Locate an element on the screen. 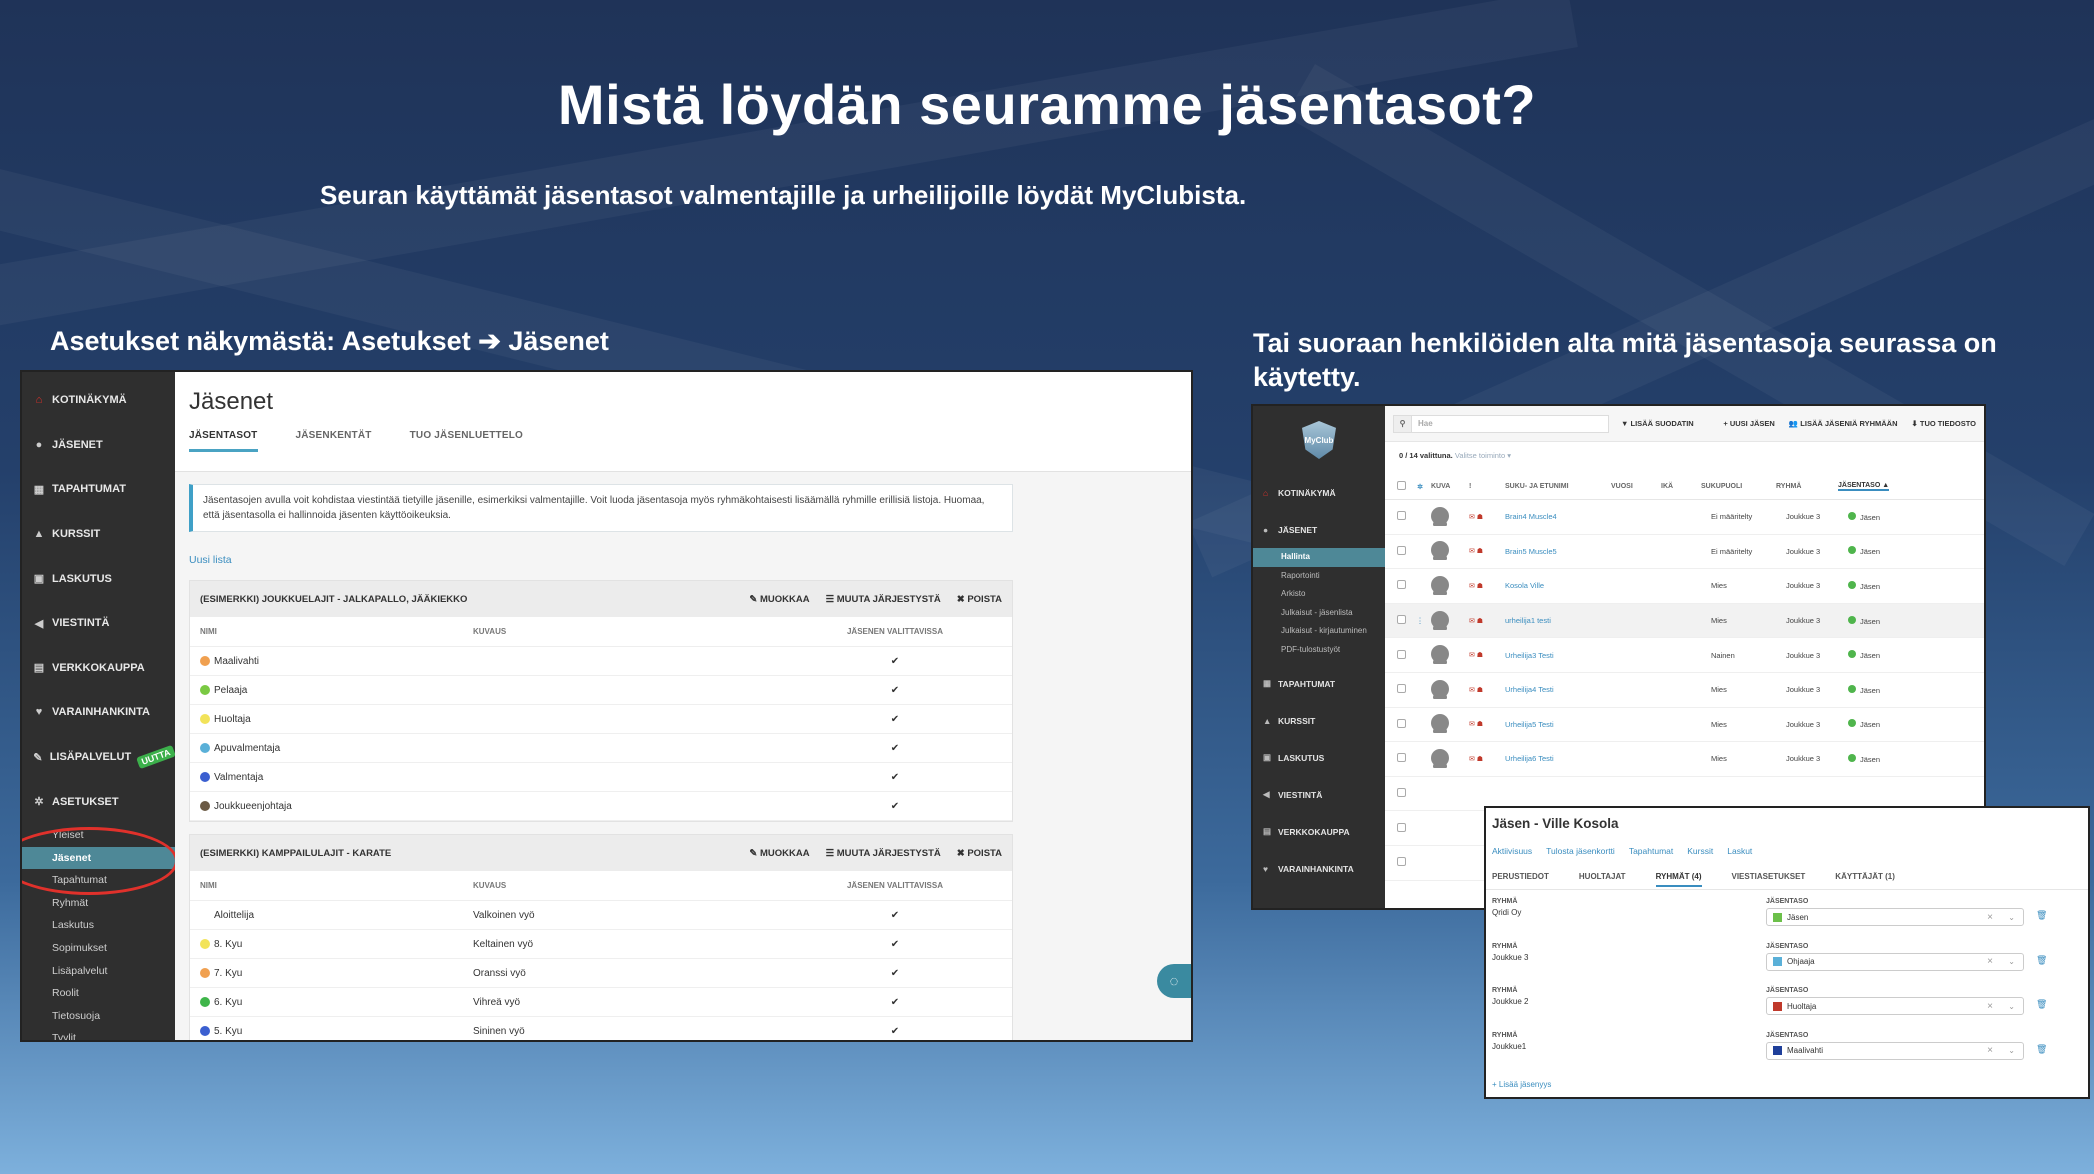 This screenshot has height=1174, width=2094. table-row: ✉ ☗ Kosola Ville Mies Joukkue 3 Jäsen is located at coordinates (1684, 586).